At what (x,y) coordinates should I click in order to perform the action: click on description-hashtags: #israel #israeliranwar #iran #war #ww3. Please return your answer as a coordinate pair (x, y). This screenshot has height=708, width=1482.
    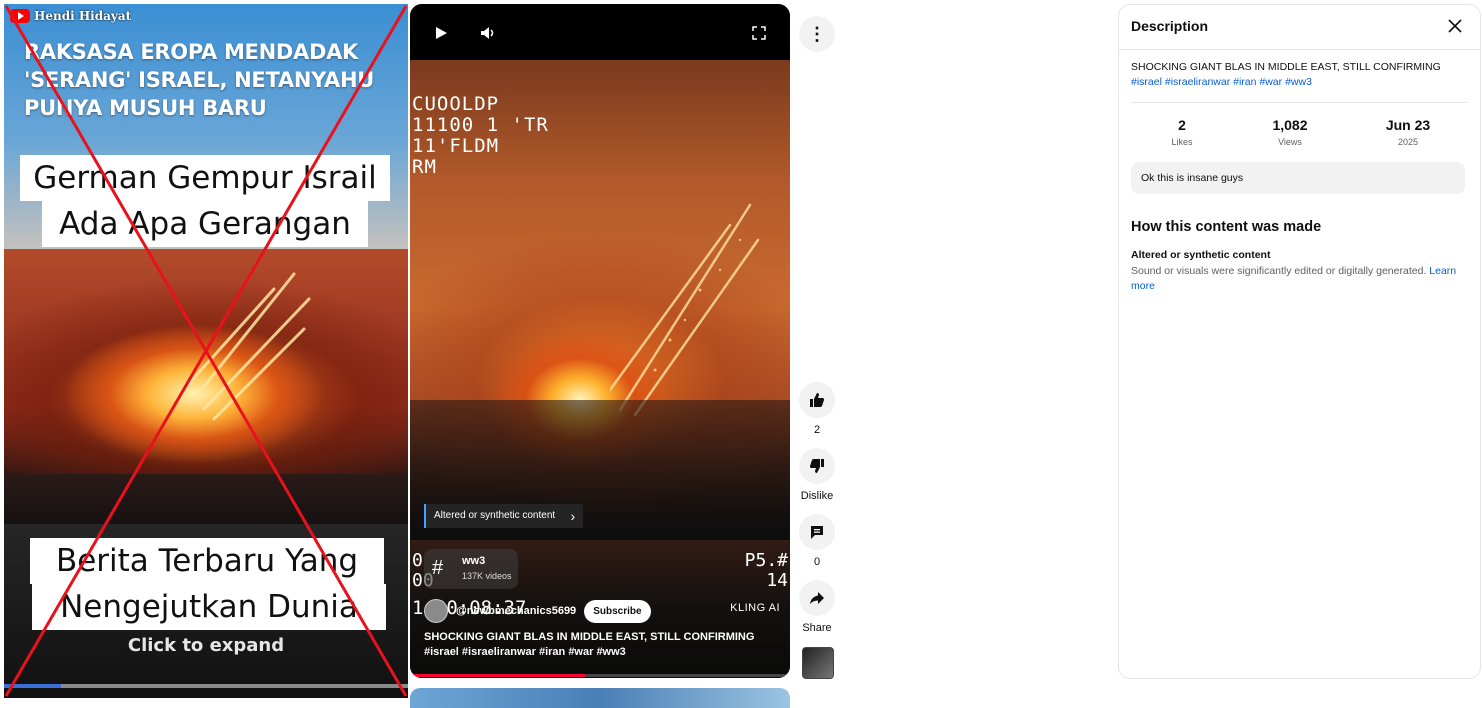
    Looking at the image, I should click on (1221, 82).